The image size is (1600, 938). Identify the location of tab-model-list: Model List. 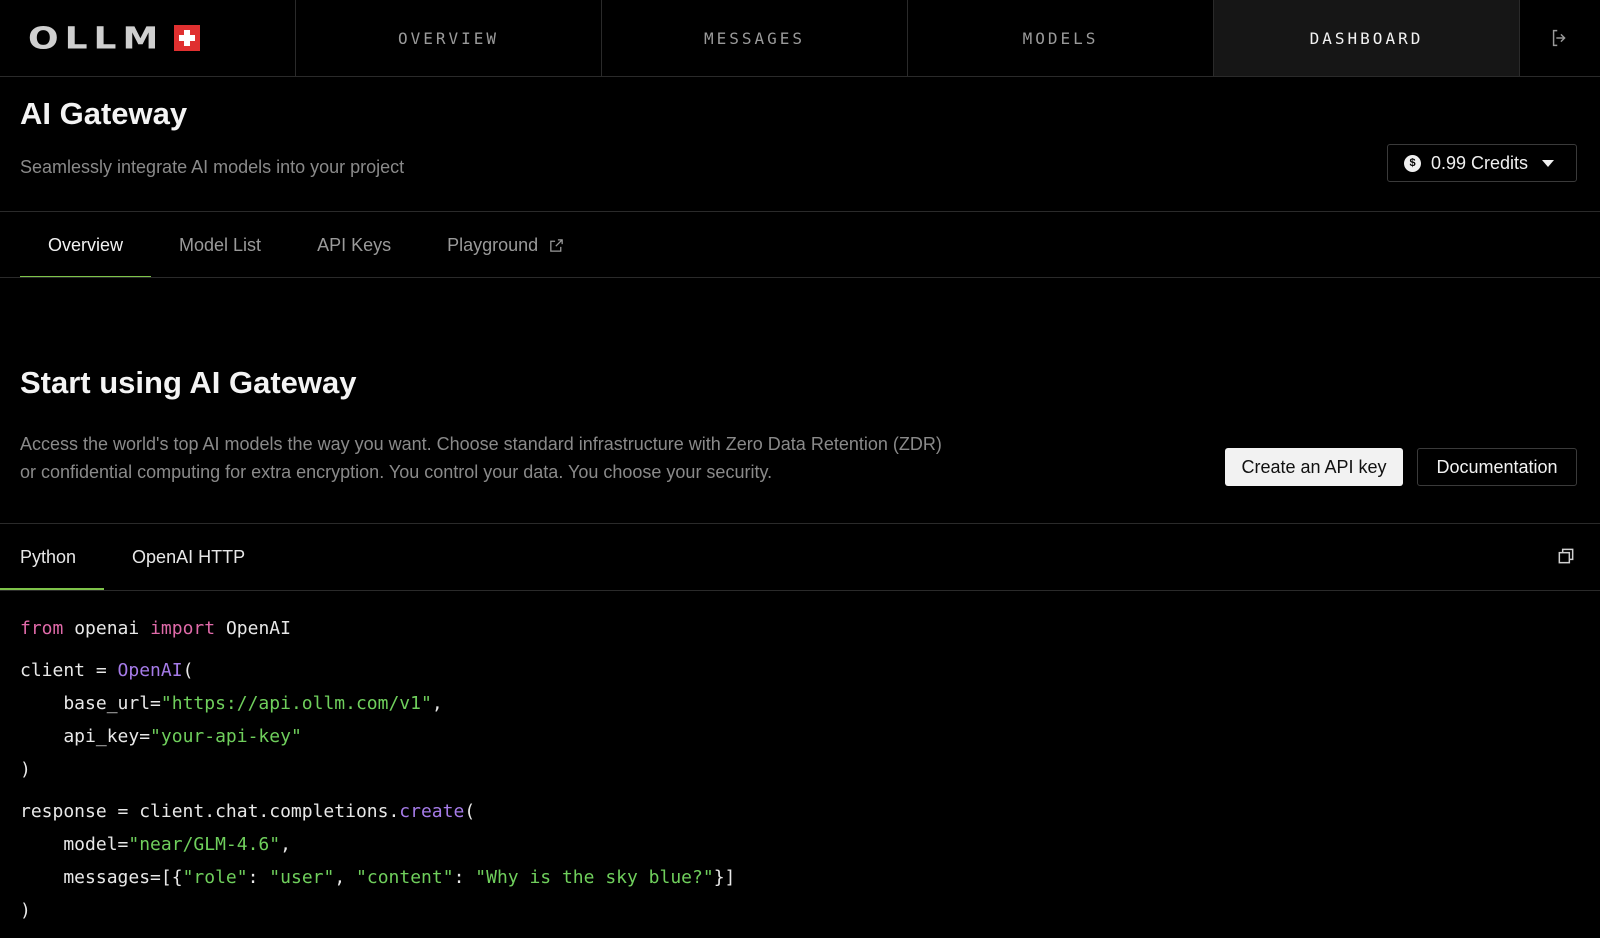
(220, 245).